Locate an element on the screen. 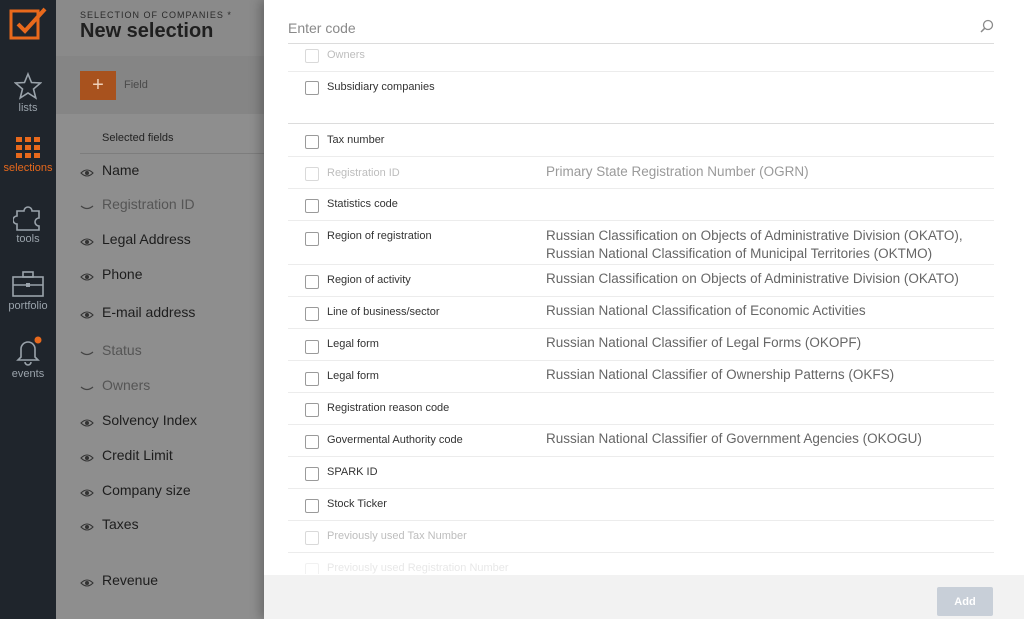  code-option-row: SPARK ID is located at coordinates (641, 473).